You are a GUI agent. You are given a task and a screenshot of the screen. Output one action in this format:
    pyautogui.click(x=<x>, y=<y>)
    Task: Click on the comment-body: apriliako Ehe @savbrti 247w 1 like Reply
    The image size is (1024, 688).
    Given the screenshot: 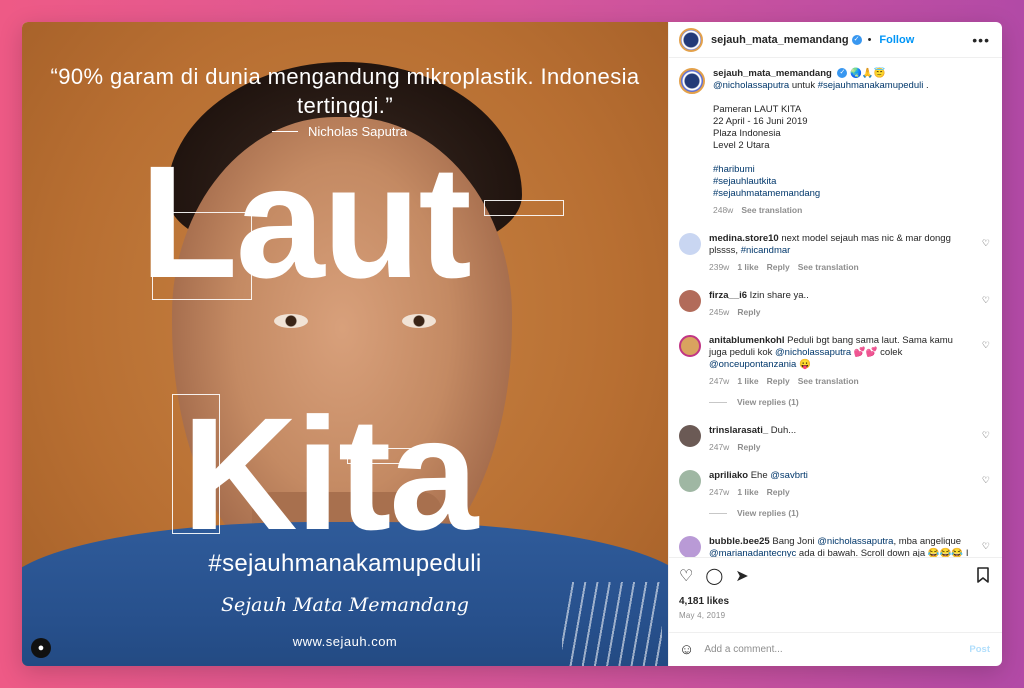 What is the action you would take?
    pyautogui.click(x=849, y=484)
    